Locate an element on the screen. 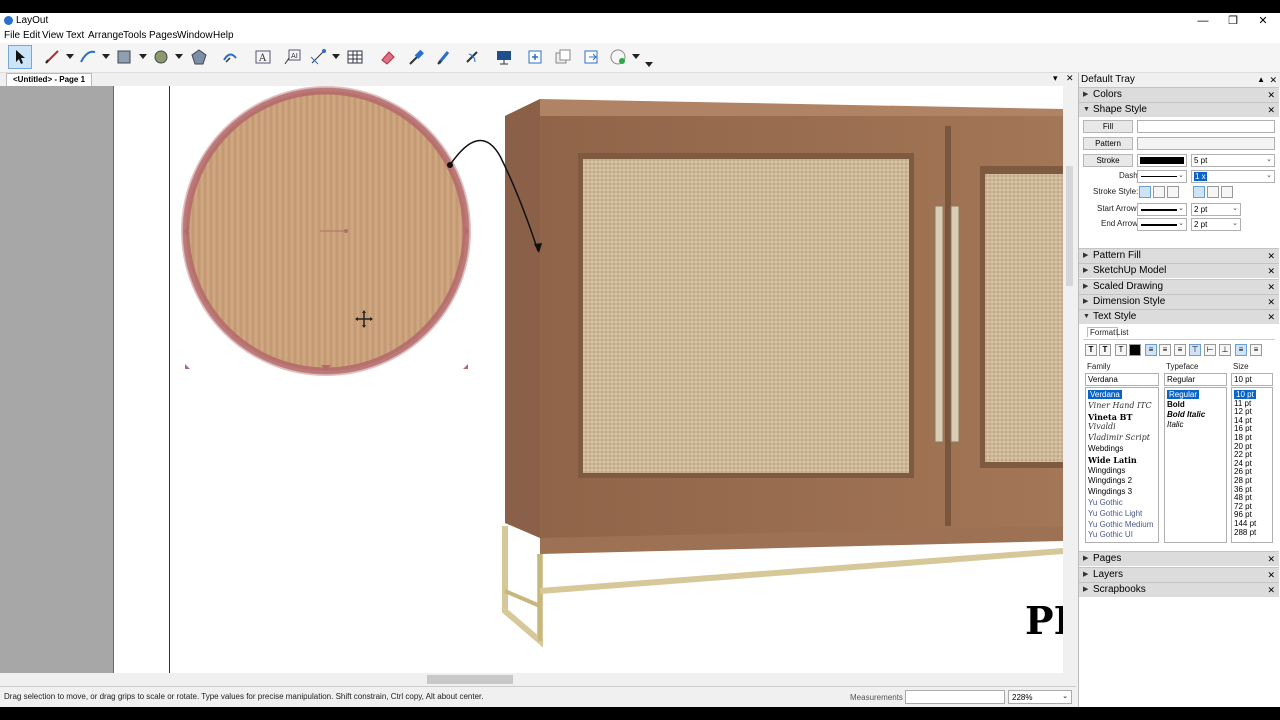  present-icon is located at coordinates (504, 57).